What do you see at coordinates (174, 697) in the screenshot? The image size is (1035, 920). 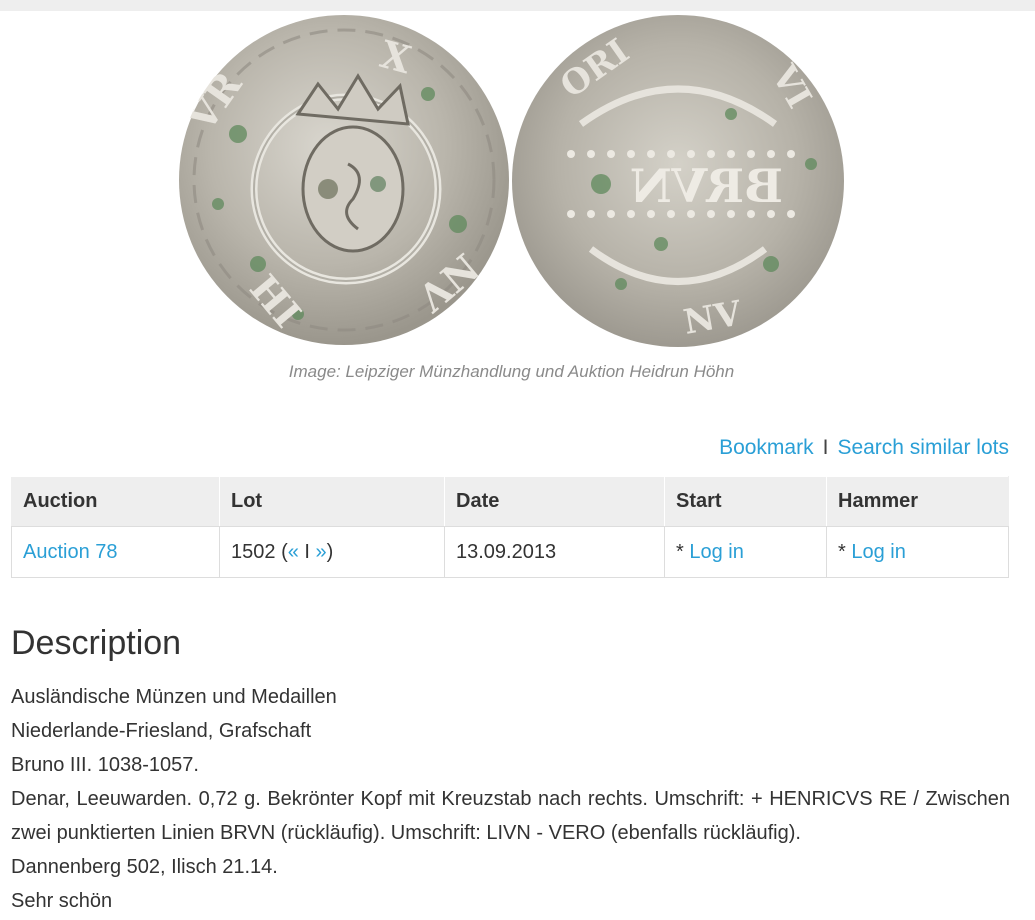 I see `description-line-category: Ausländische Münzen und Medaillen` at bounding box center [174, 697].